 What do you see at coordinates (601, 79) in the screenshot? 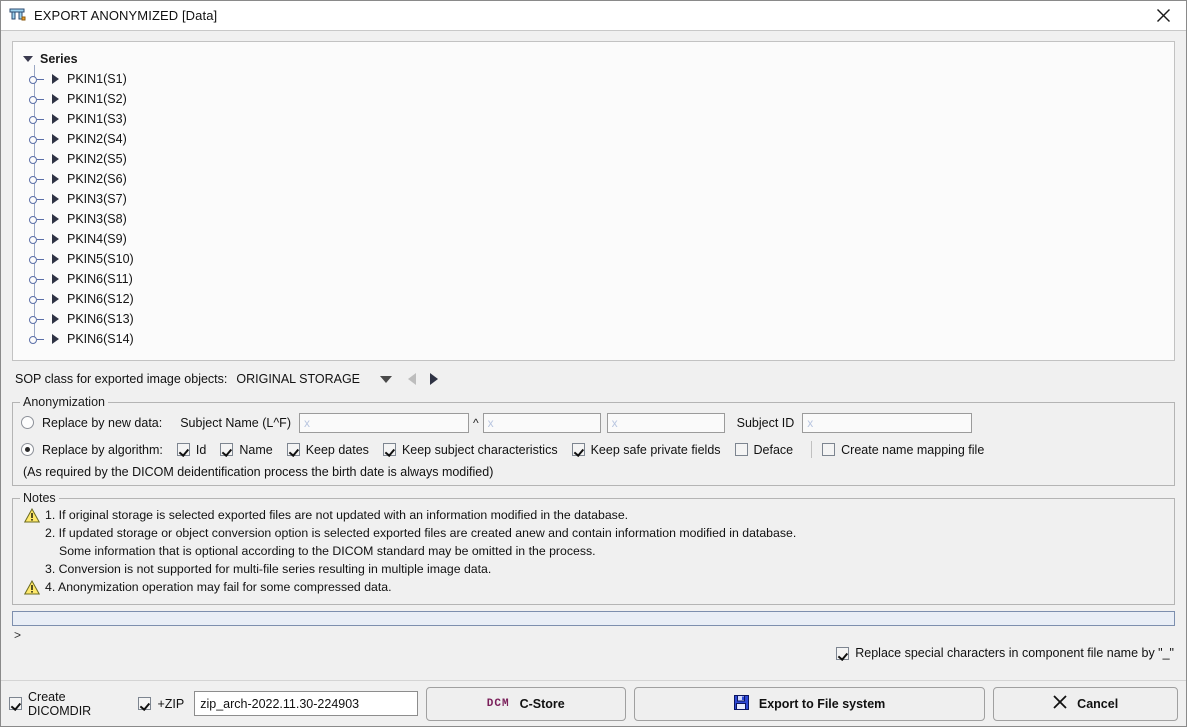
I see `tree-row: PKIN1(S1)` at bounding box center [601, 79].